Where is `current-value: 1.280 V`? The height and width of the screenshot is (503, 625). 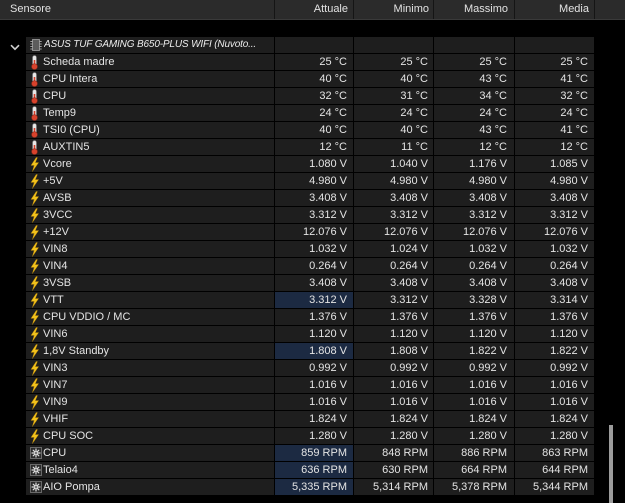
current-value: 1.280 V is located at coordinates (314, 436).